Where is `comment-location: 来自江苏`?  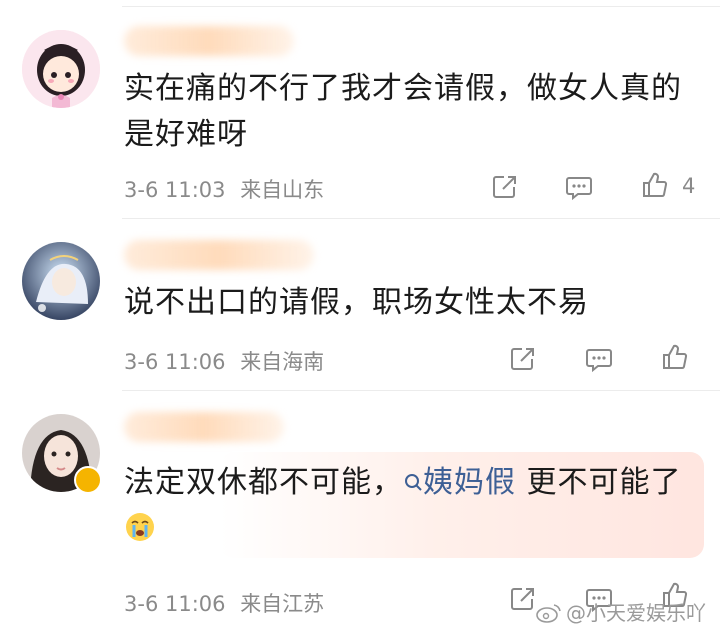
comment-location: 来自江苏 is located at coordinates (282, 604).